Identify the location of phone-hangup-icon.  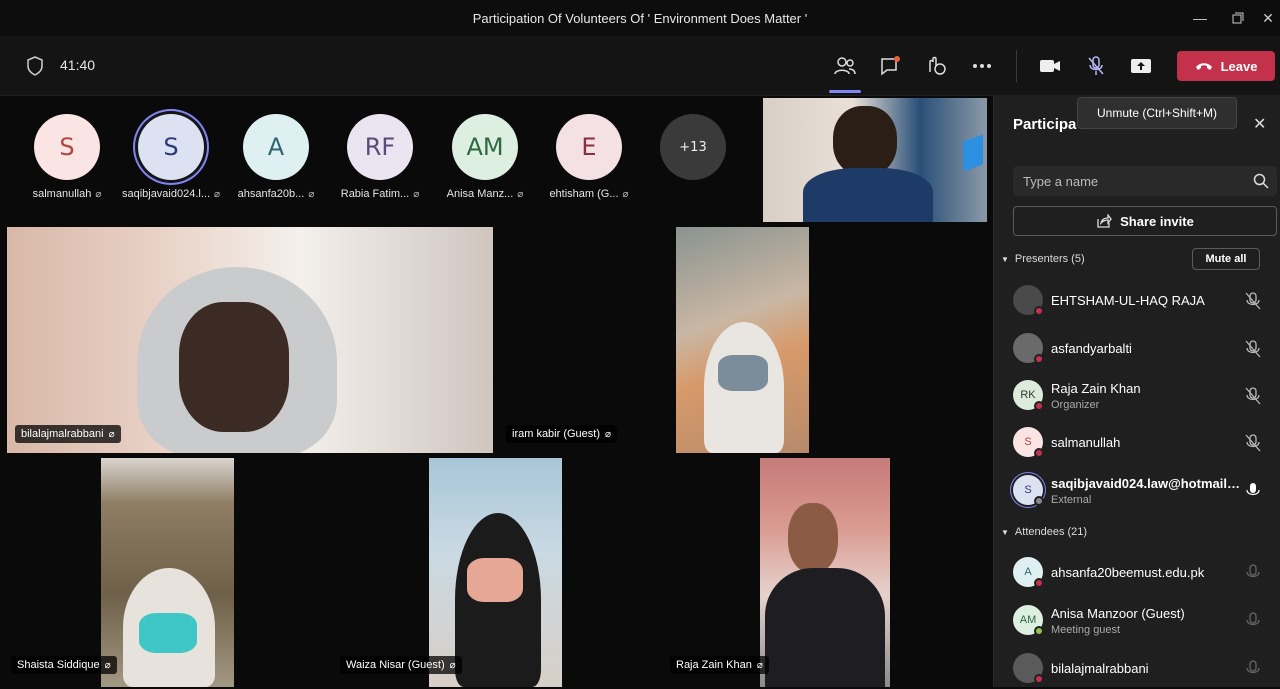
(1203, 66).